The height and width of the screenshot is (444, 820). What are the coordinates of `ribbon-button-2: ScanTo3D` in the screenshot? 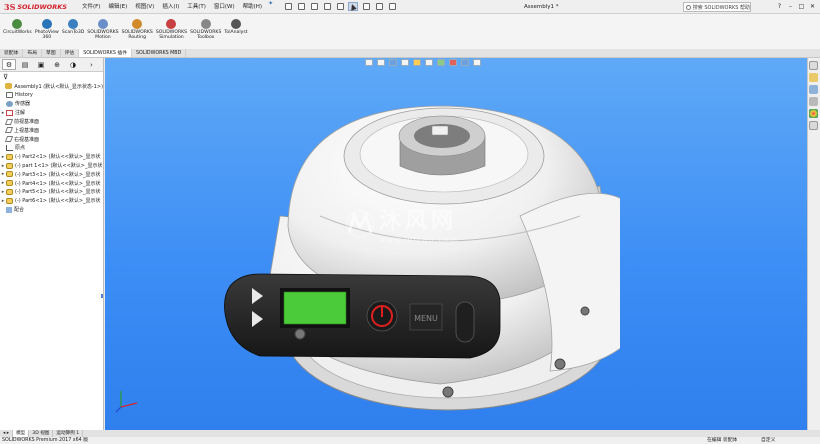 It's located at (73, 31).